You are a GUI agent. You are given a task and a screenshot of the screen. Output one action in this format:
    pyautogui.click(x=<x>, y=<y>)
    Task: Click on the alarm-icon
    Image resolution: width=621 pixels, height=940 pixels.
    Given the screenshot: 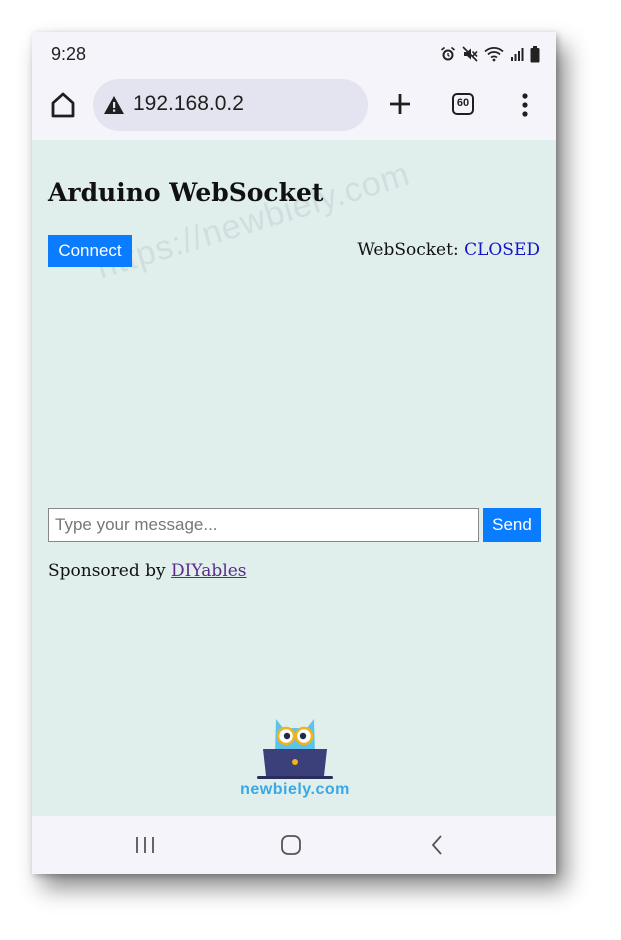 What is the action you would take?
    pyautogui.click(x=448, y=54)
    